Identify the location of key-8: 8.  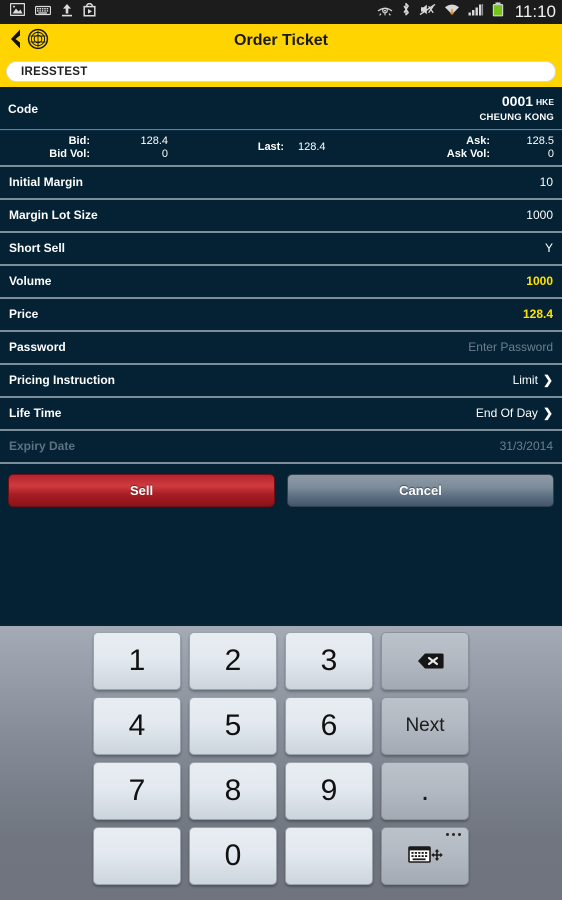
(233, 791).